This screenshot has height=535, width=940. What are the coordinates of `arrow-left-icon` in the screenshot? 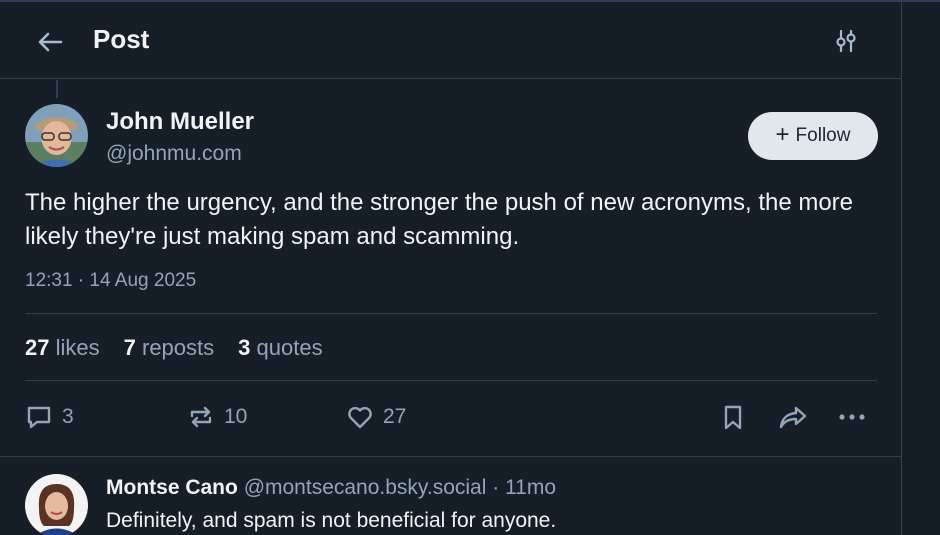 It's located at (50, 42).